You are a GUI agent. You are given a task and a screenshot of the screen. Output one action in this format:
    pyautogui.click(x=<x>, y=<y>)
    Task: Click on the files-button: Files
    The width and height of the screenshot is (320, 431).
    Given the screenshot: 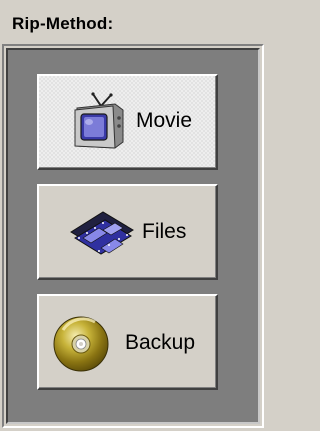 What is the action you would take?
    pyautogui.click(x=127, y=232)
    